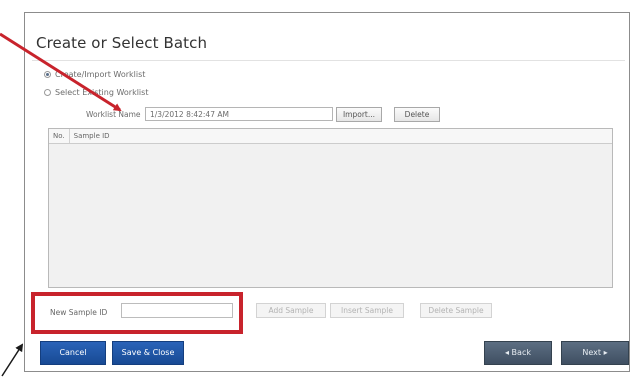 The width and height of the screenshot is (637, 377). Describe the element at coordinates (61, 72) in the screenshot. I see `annotation-arrow-worklist` at that location.